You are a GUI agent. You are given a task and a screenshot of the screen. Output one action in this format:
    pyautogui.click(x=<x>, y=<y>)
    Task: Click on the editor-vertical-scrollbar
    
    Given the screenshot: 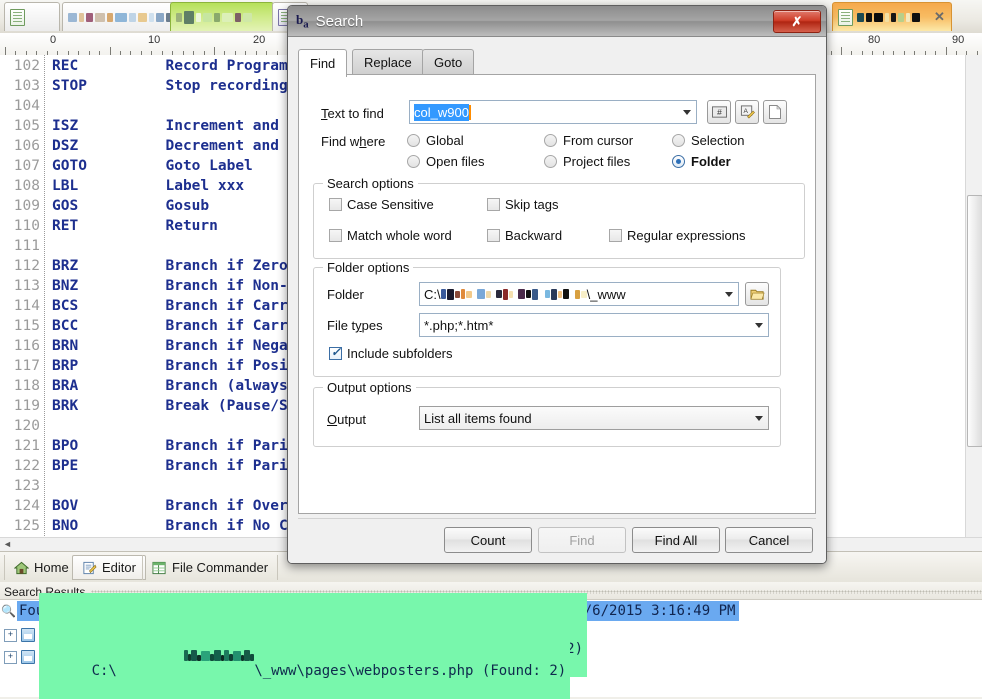 What is the action you would take?
    pyautogui.click(x=973, y=299)
    